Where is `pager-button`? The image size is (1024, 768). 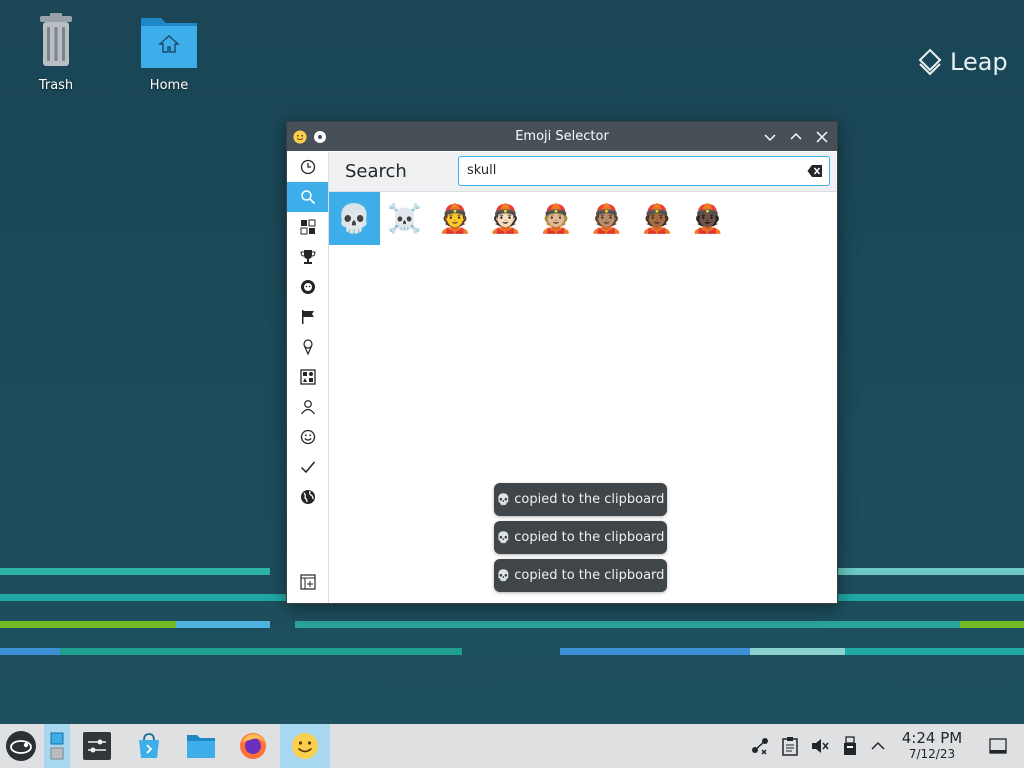 pager-button is located at coordinates (57, 746).